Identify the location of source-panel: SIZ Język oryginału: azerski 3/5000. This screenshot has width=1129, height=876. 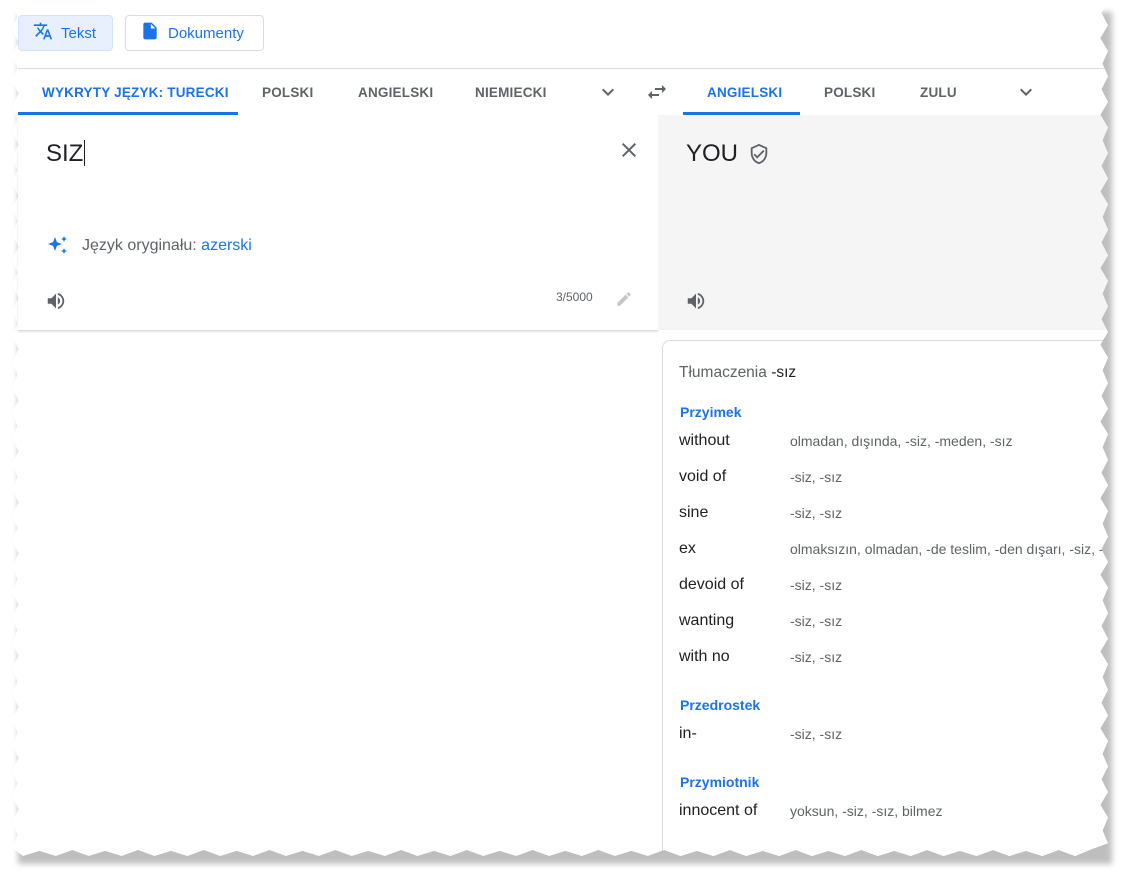
(338, 223).